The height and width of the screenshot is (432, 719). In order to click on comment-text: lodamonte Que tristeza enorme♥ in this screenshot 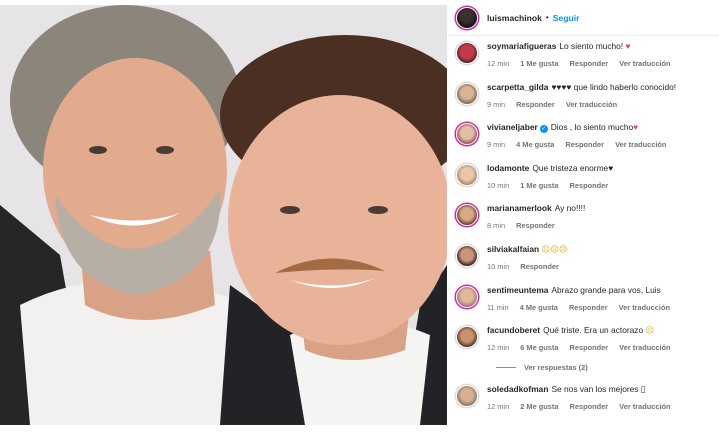, I will do `click(550, 167)`.